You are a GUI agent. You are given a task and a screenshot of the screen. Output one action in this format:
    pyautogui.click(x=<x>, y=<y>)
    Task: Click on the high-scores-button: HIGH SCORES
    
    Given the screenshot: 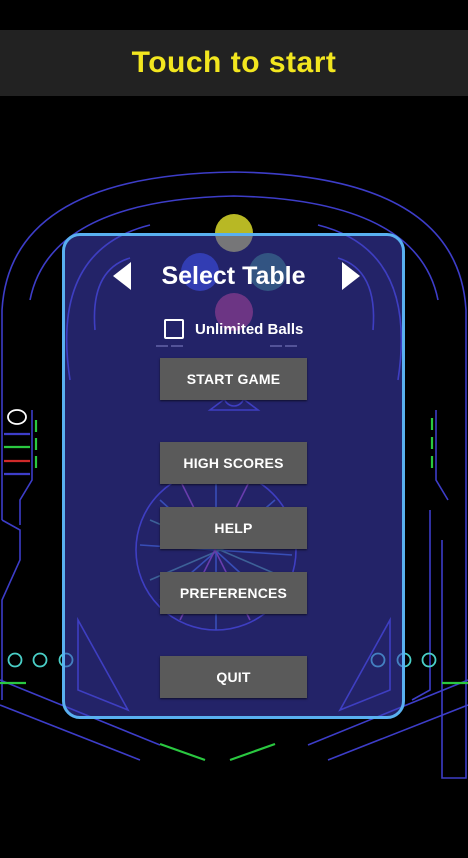 What is the action you would take?
    pyautogui.click(x=233, y=463)
    